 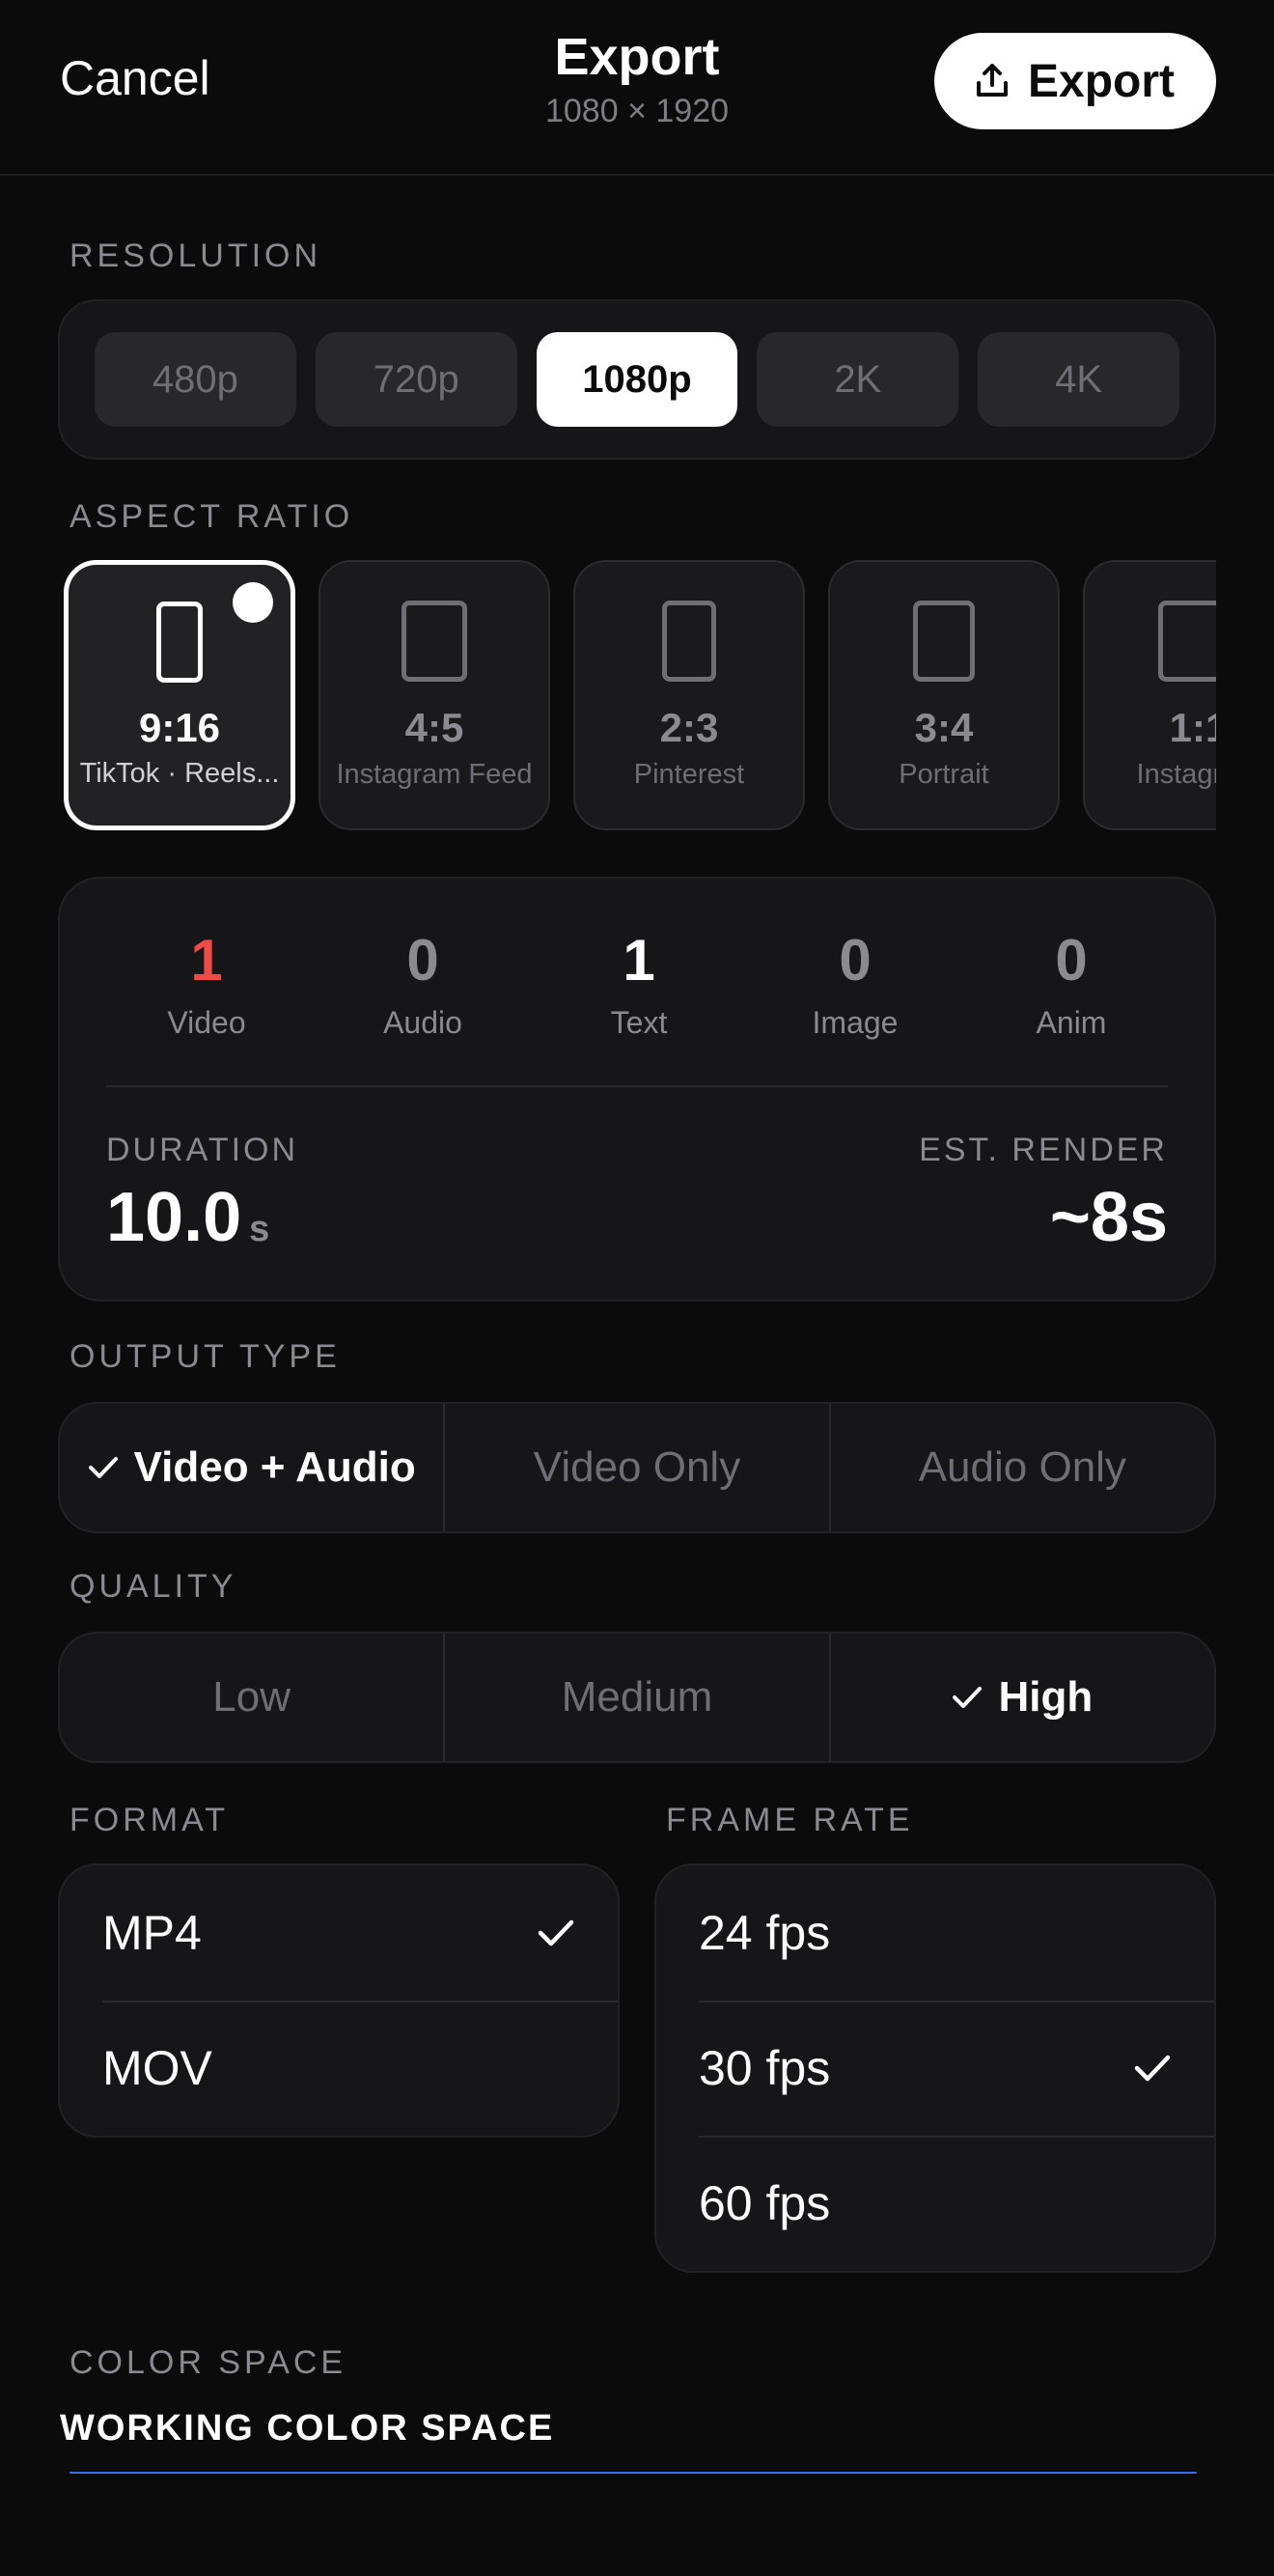 I want to click on segment-label: Low, so click(x=251, y=1697).